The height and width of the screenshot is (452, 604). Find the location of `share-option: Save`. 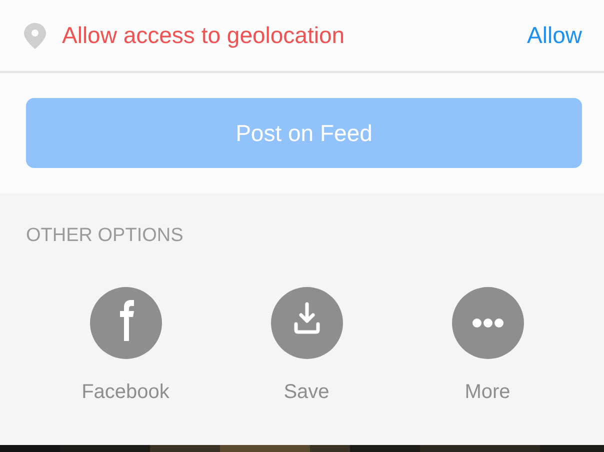

share-option: Save is located at coordinates (306, 345).